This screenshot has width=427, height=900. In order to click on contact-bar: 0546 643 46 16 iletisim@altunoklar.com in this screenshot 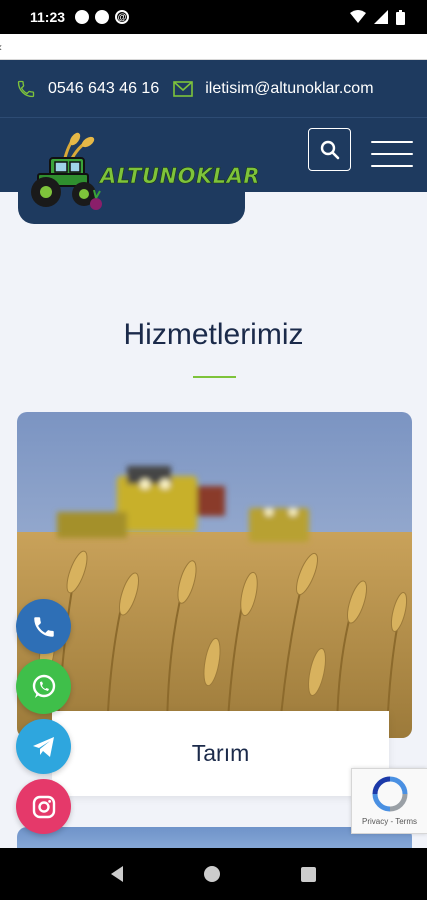, I will do `click(213, 89)`.